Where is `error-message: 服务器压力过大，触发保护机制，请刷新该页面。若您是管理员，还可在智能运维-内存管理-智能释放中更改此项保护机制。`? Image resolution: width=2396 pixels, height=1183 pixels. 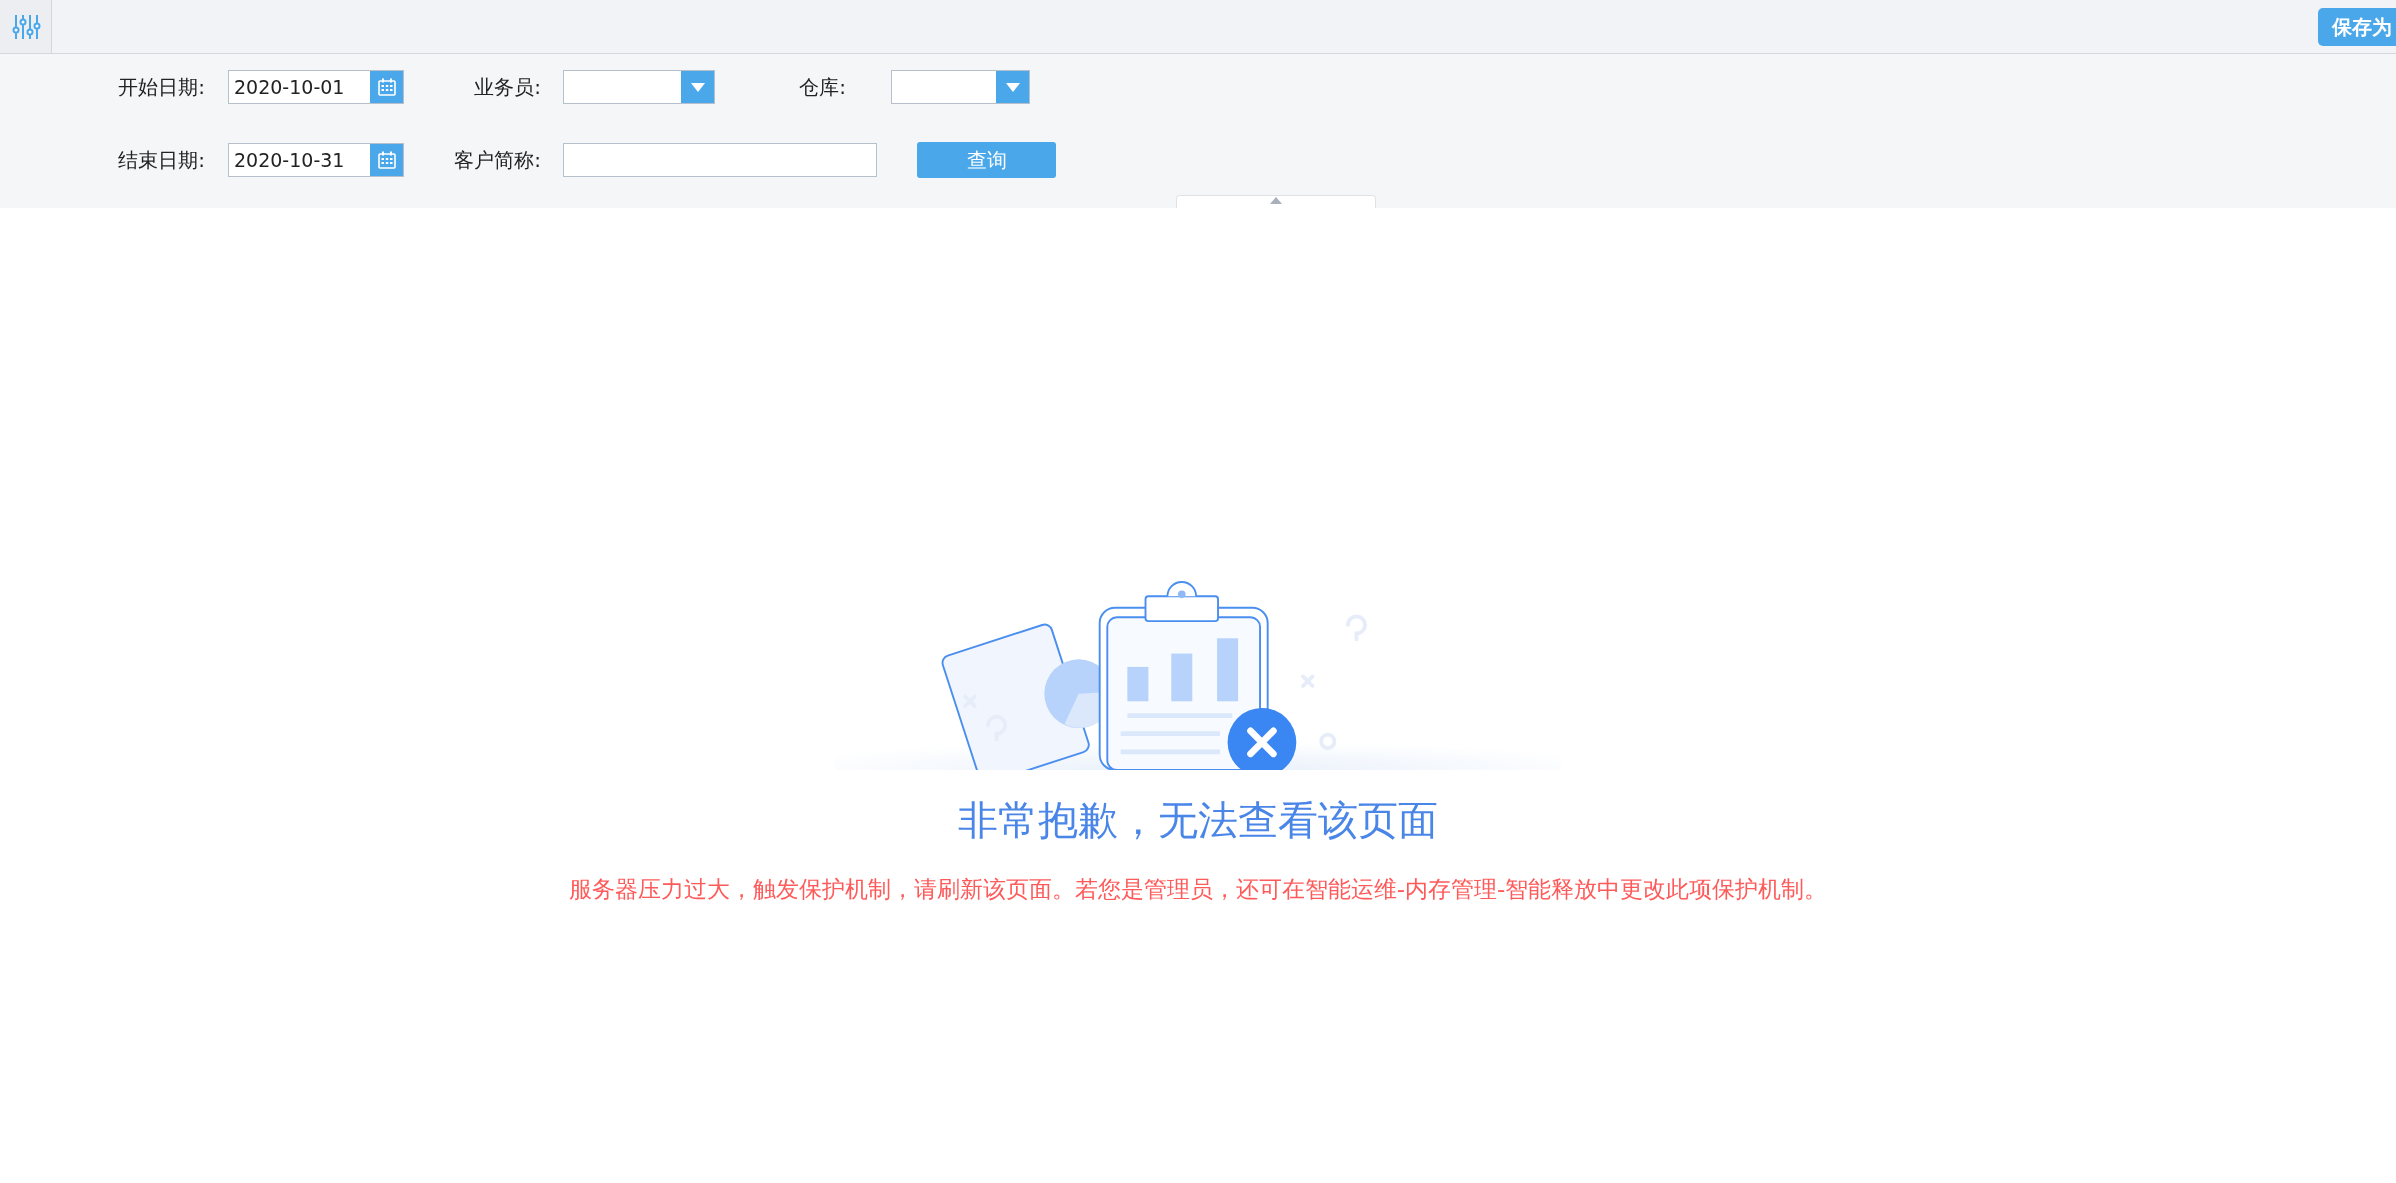
error-message: 服务器压力过大，触发保护机制，请刷新该页面。若您是管理员，还可在智能运维-内存管理-智能释放中更改此项保护机制。 is located at coordinates (1198, 889).